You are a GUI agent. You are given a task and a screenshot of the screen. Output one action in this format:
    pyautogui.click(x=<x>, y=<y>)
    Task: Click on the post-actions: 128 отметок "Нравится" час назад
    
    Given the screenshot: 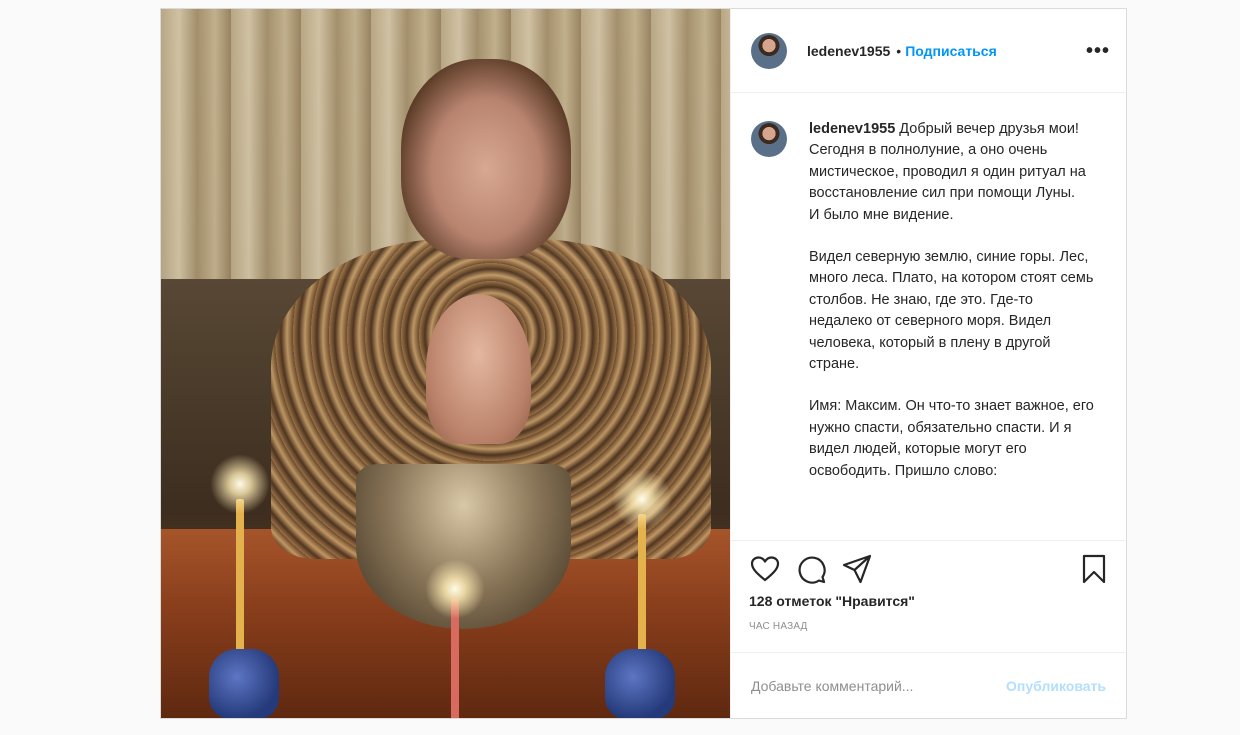 What is the action you would take?
    pyautogui.click(x=928, y=596)
    